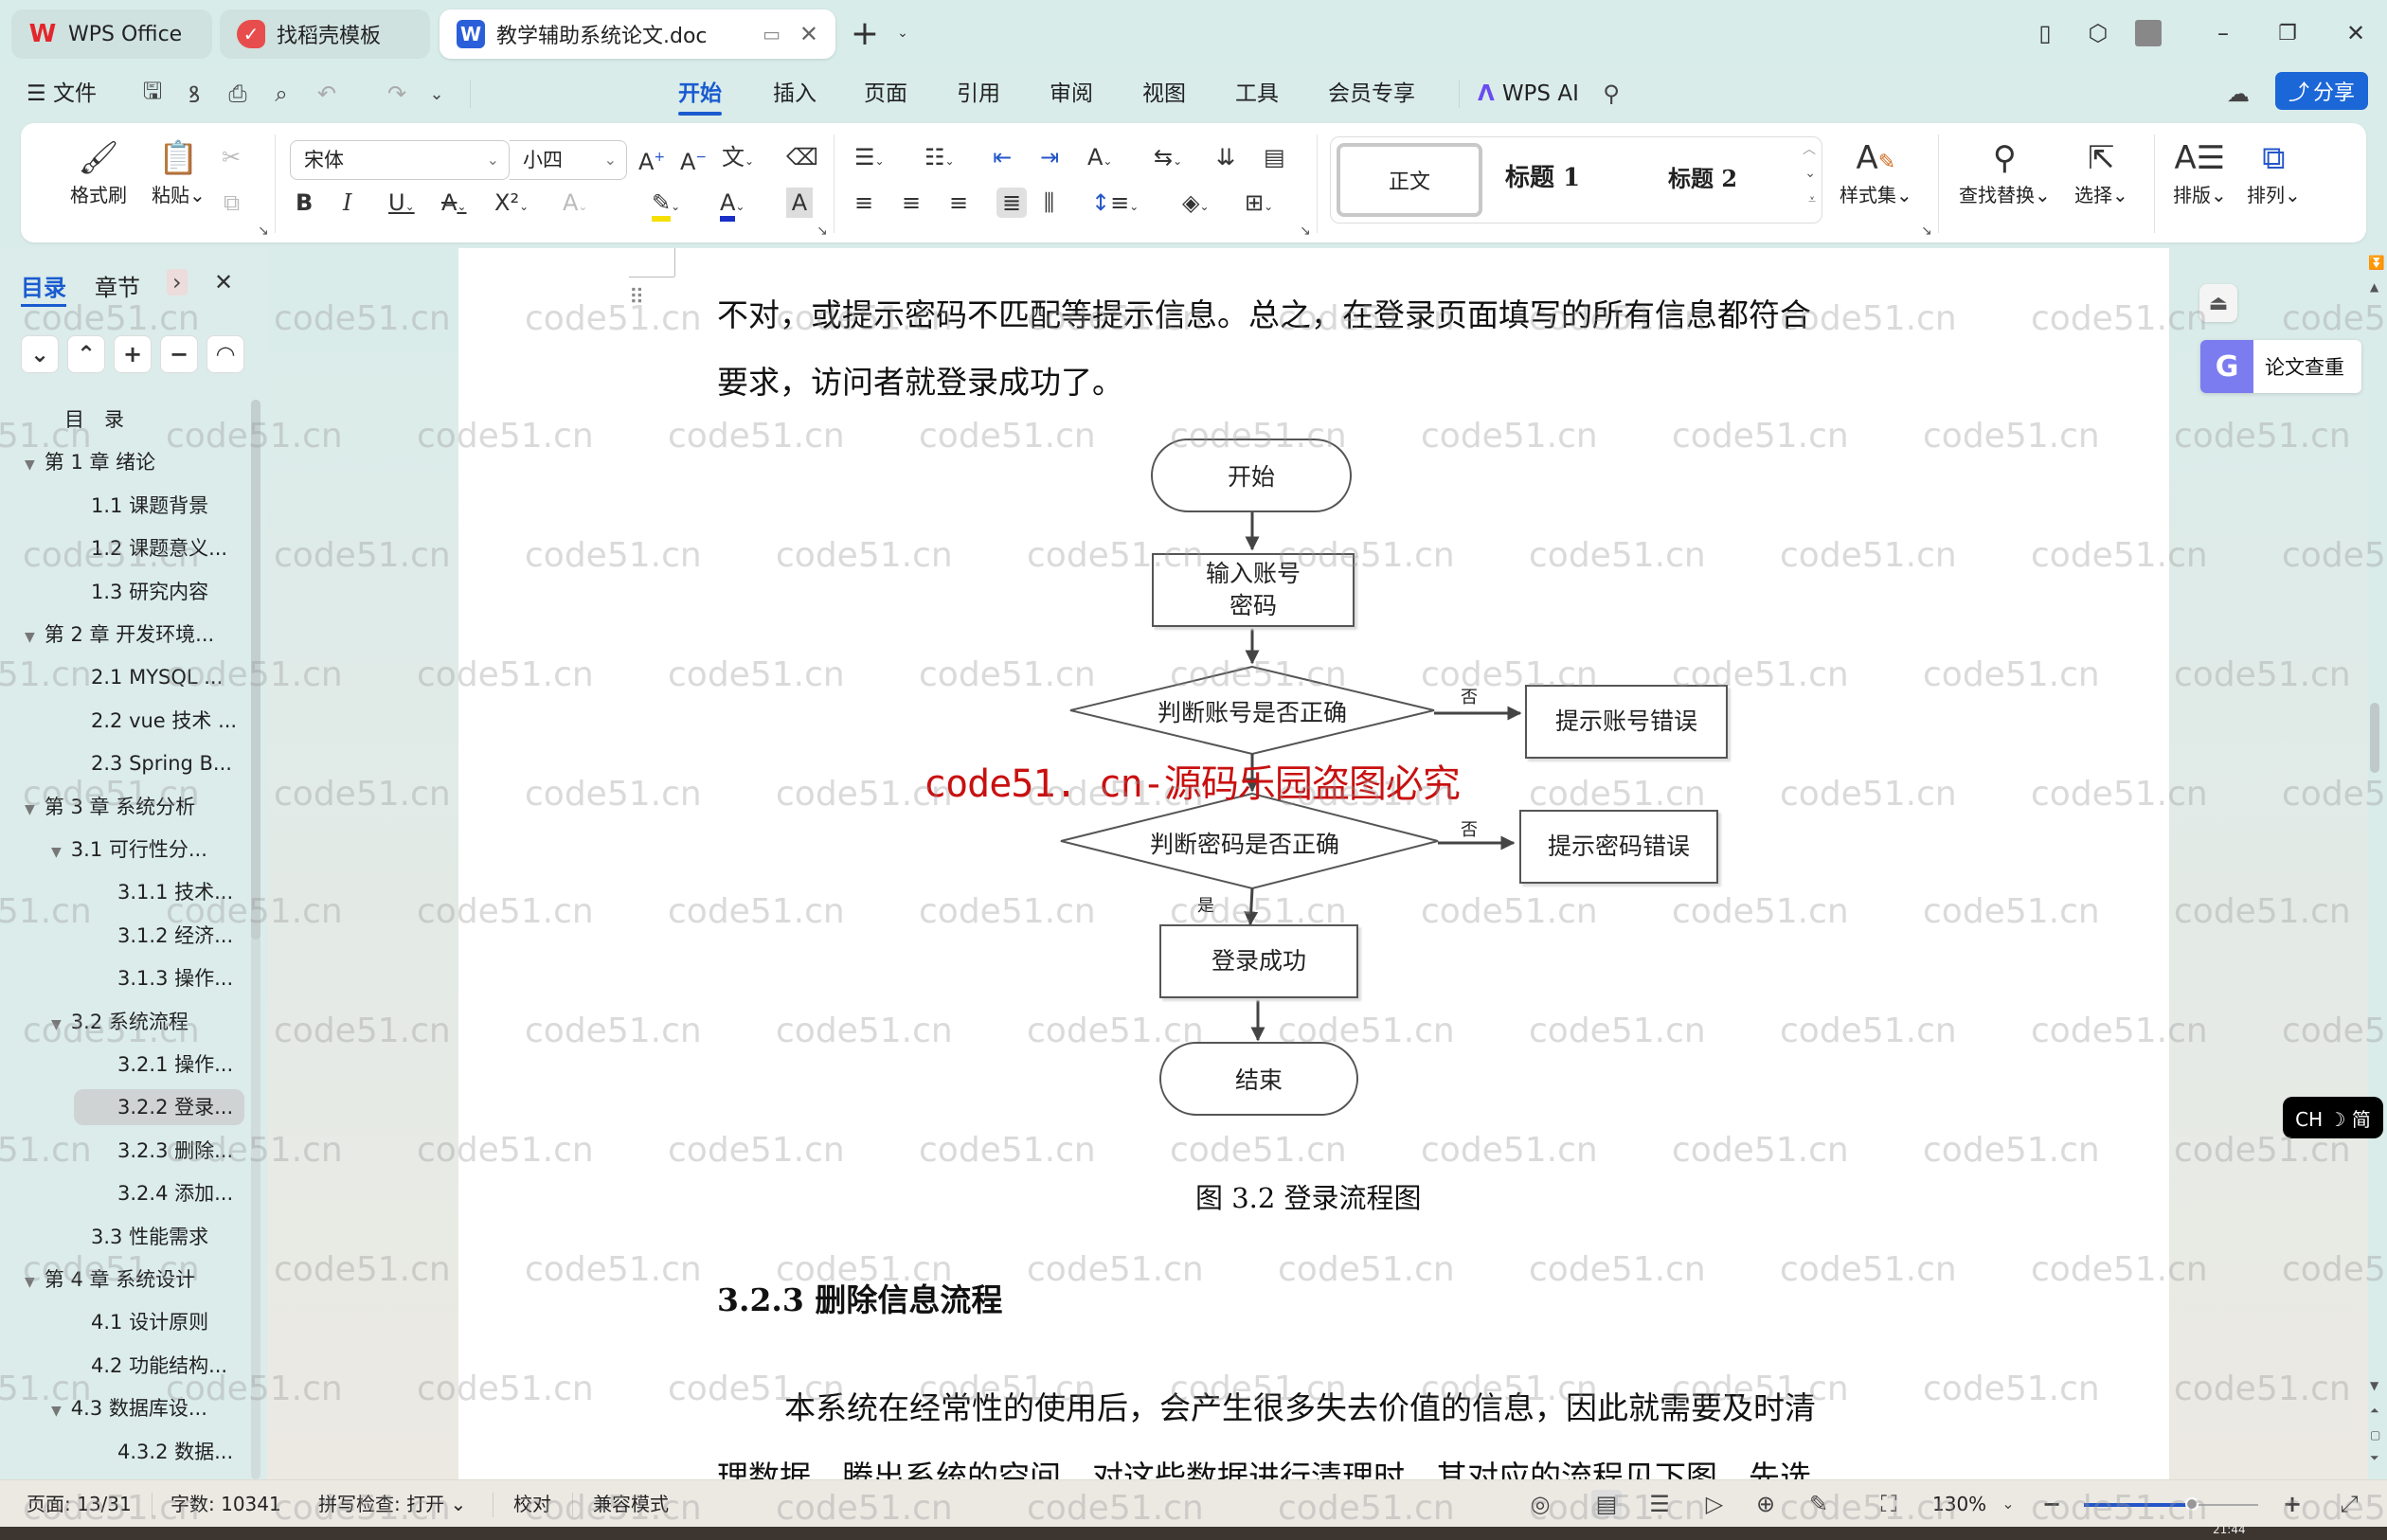 This screenshot has height=1540, width=2387. Describe the element at coordinates (1257, 94) in the screenshot. I see `menu-tools: 工具` at that location.